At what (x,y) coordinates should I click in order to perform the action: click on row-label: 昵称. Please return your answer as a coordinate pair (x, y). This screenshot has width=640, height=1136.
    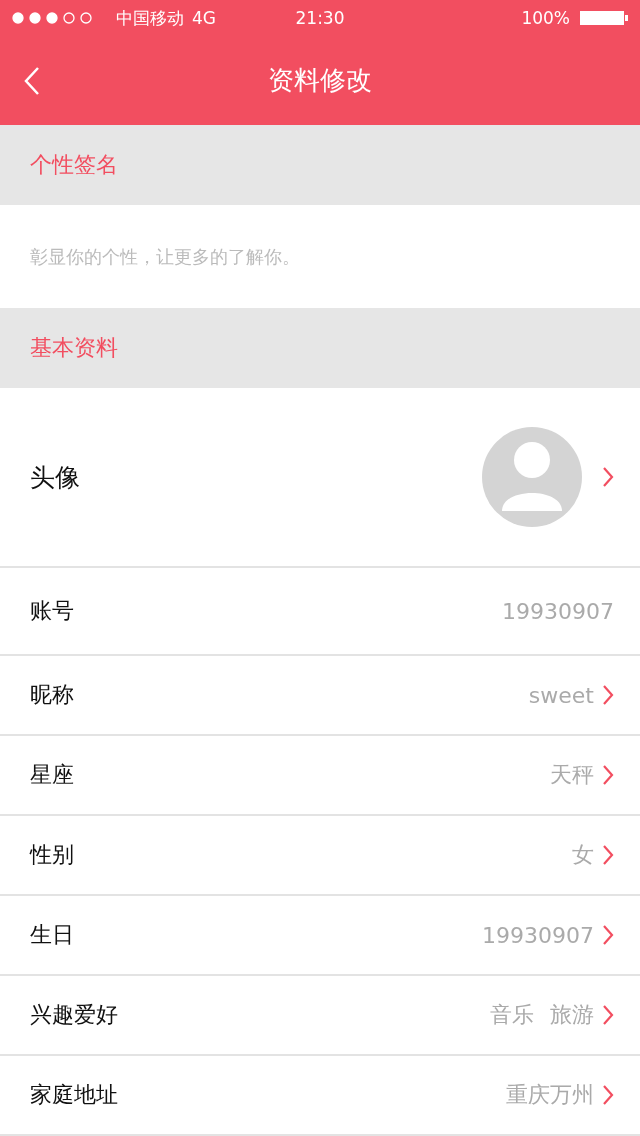
    Looking at the image, I should click on (52, 695).